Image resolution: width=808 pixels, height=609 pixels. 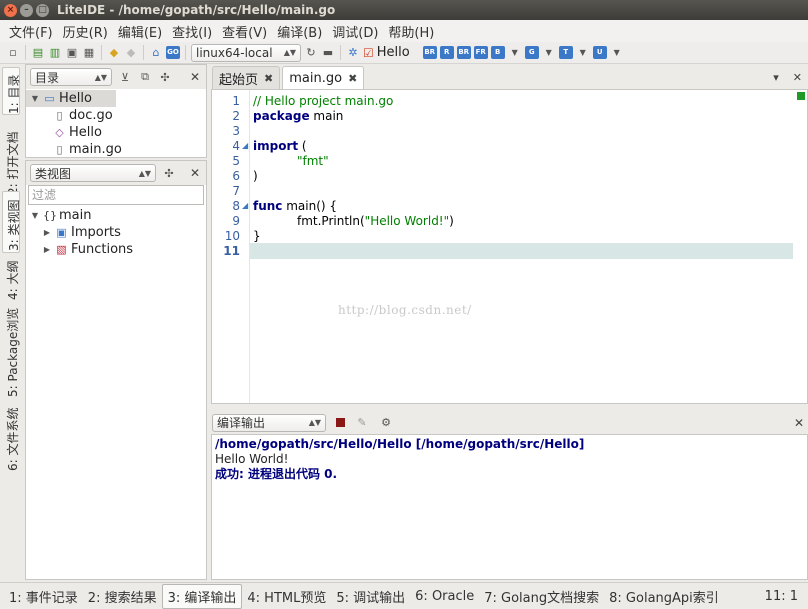 I want to click on clear-output-icon: ✎, so click(x=362, y=423).